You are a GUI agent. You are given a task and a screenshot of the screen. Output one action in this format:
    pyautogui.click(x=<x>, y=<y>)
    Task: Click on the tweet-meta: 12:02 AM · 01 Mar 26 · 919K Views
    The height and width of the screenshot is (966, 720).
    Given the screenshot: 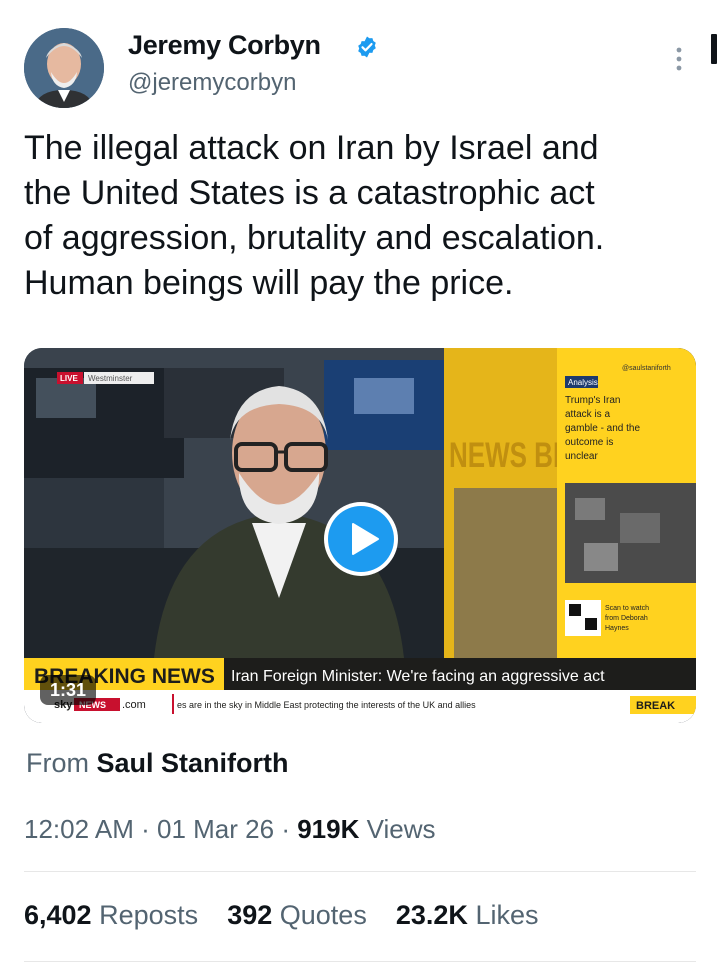 What is the action you would take?
    pyautogui.click(x=230, y=829)
    